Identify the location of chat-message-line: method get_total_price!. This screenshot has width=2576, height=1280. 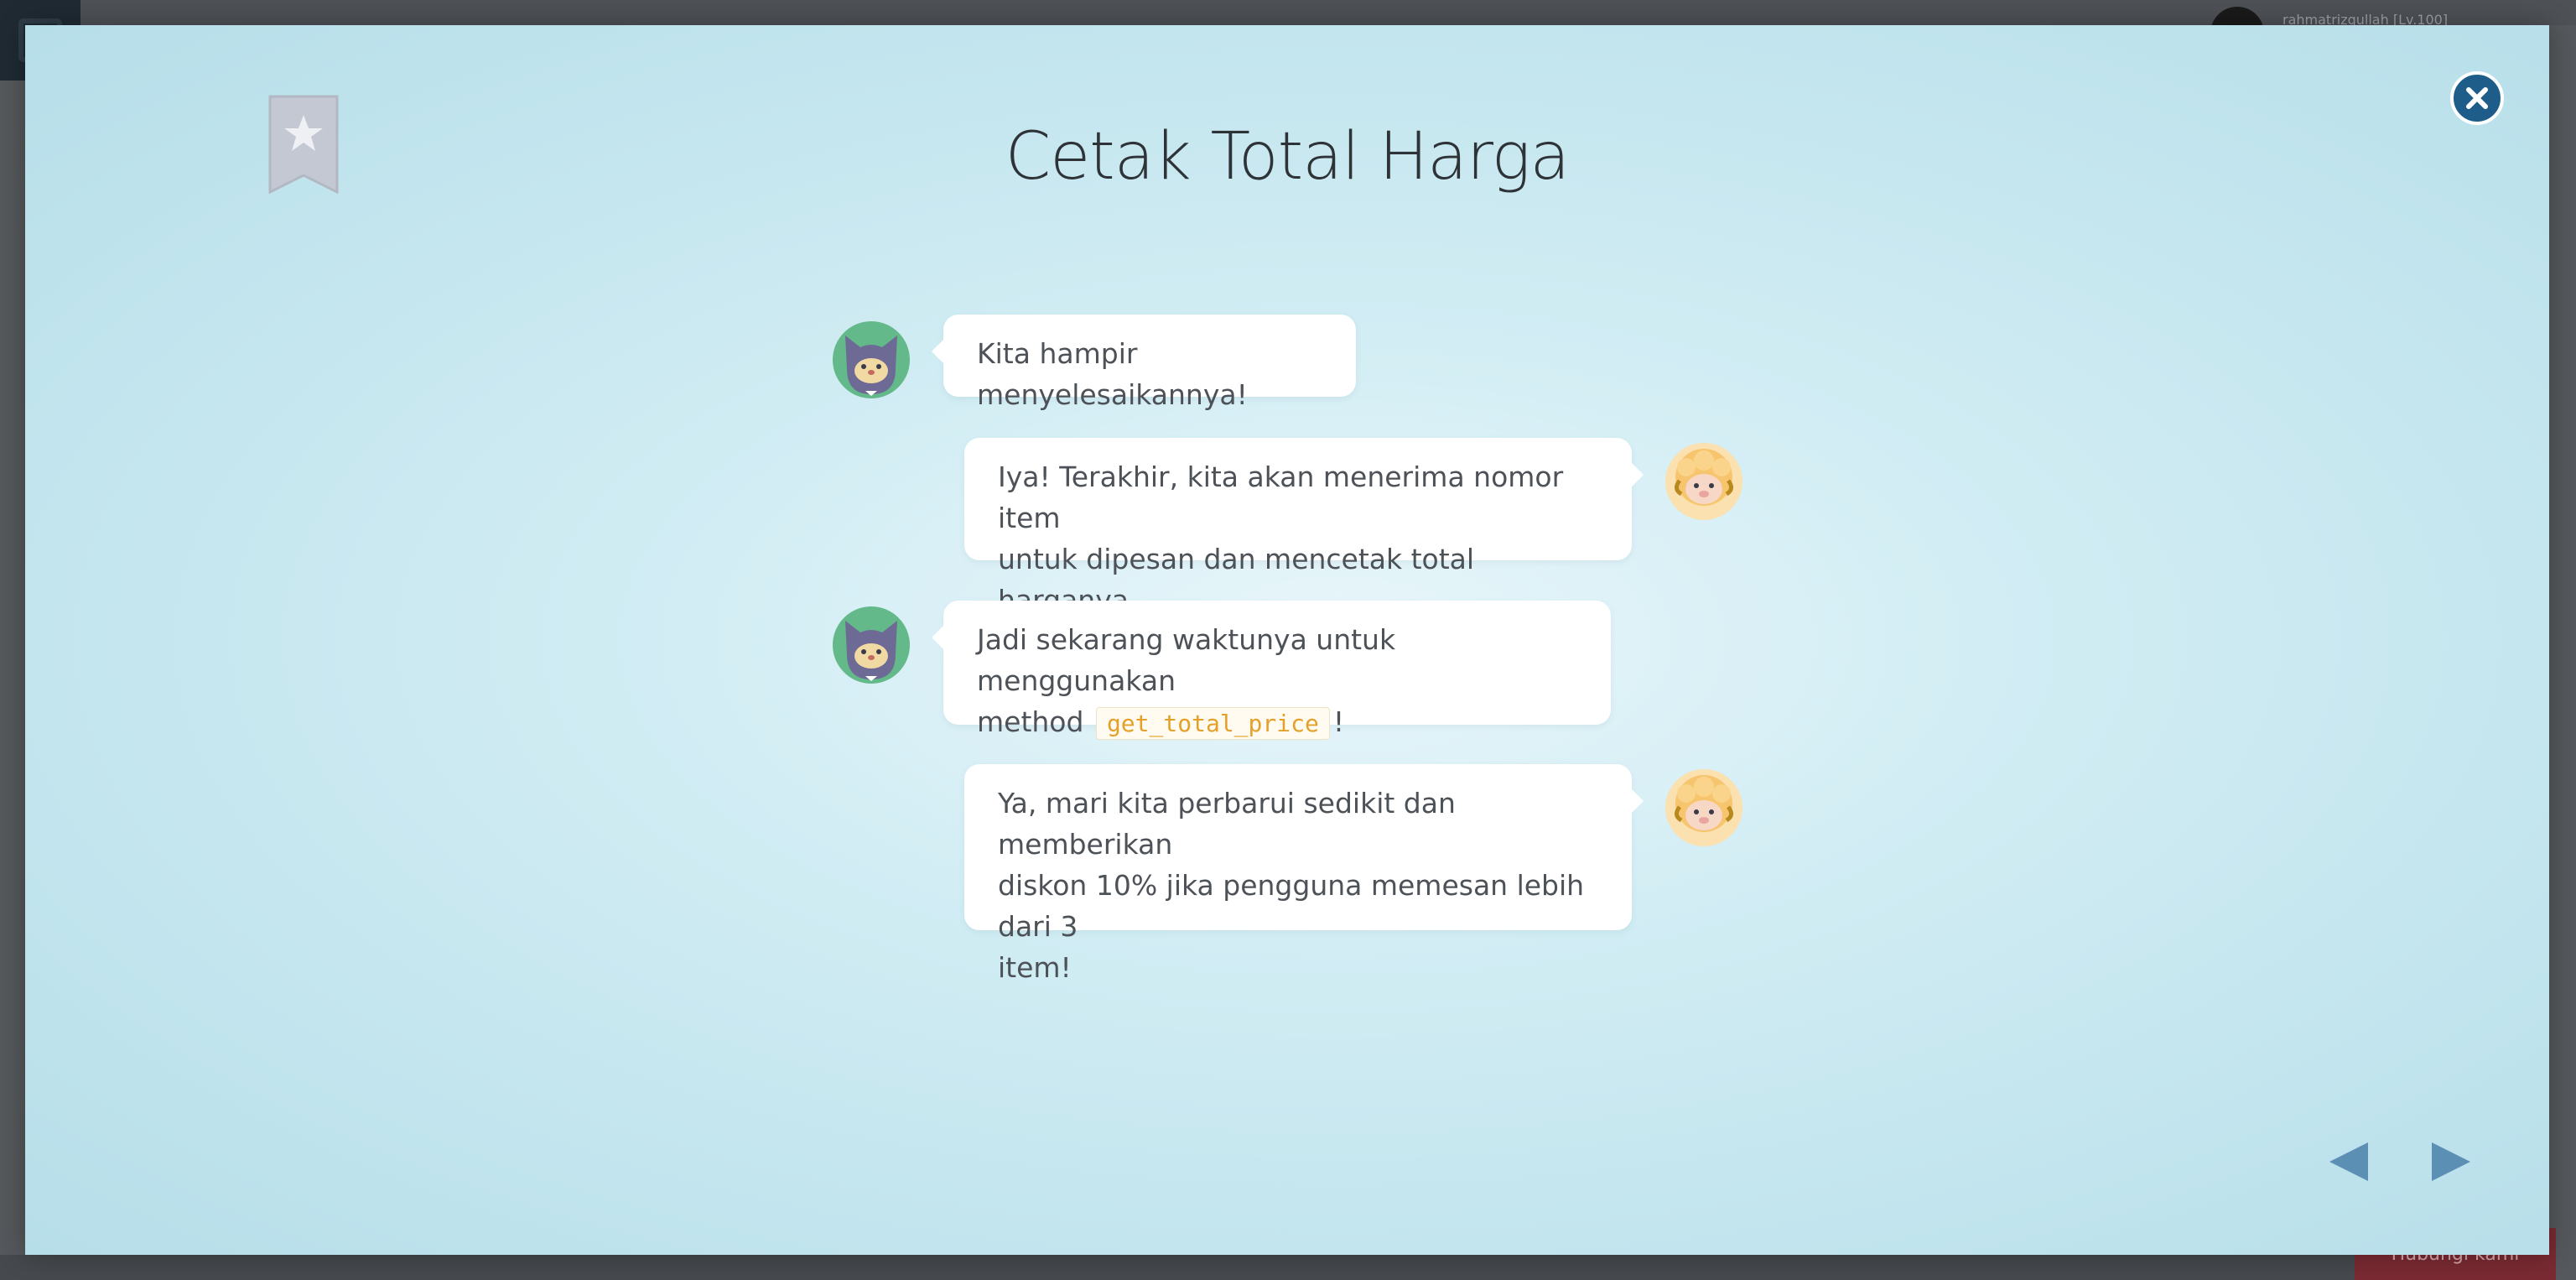
(1277, 722).